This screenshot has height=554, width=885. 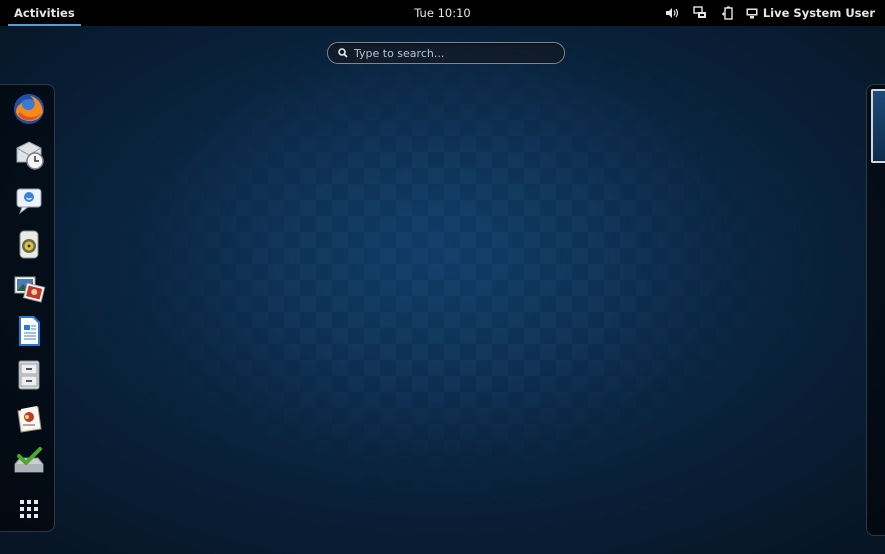 I want to click on files-icon, so click(x=29, y=375).